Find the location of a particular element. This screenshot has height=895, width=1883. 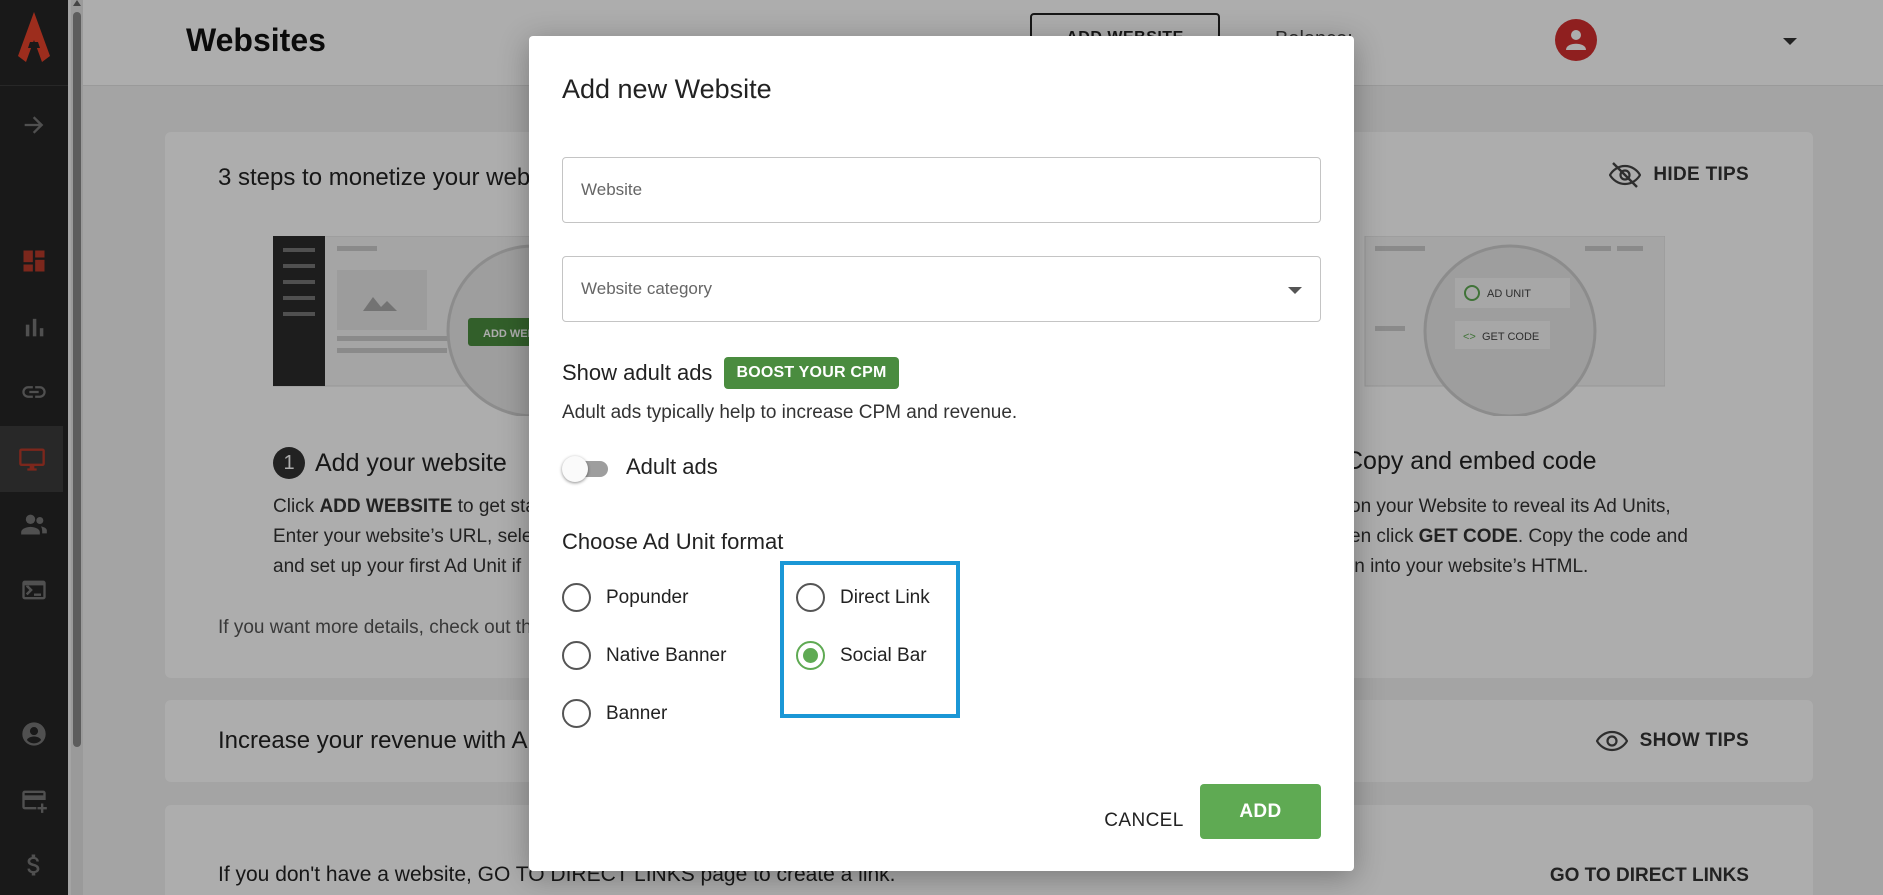

boost-cpm-badge: BOOST YOUR CPM is located at coordinates (811, 373).